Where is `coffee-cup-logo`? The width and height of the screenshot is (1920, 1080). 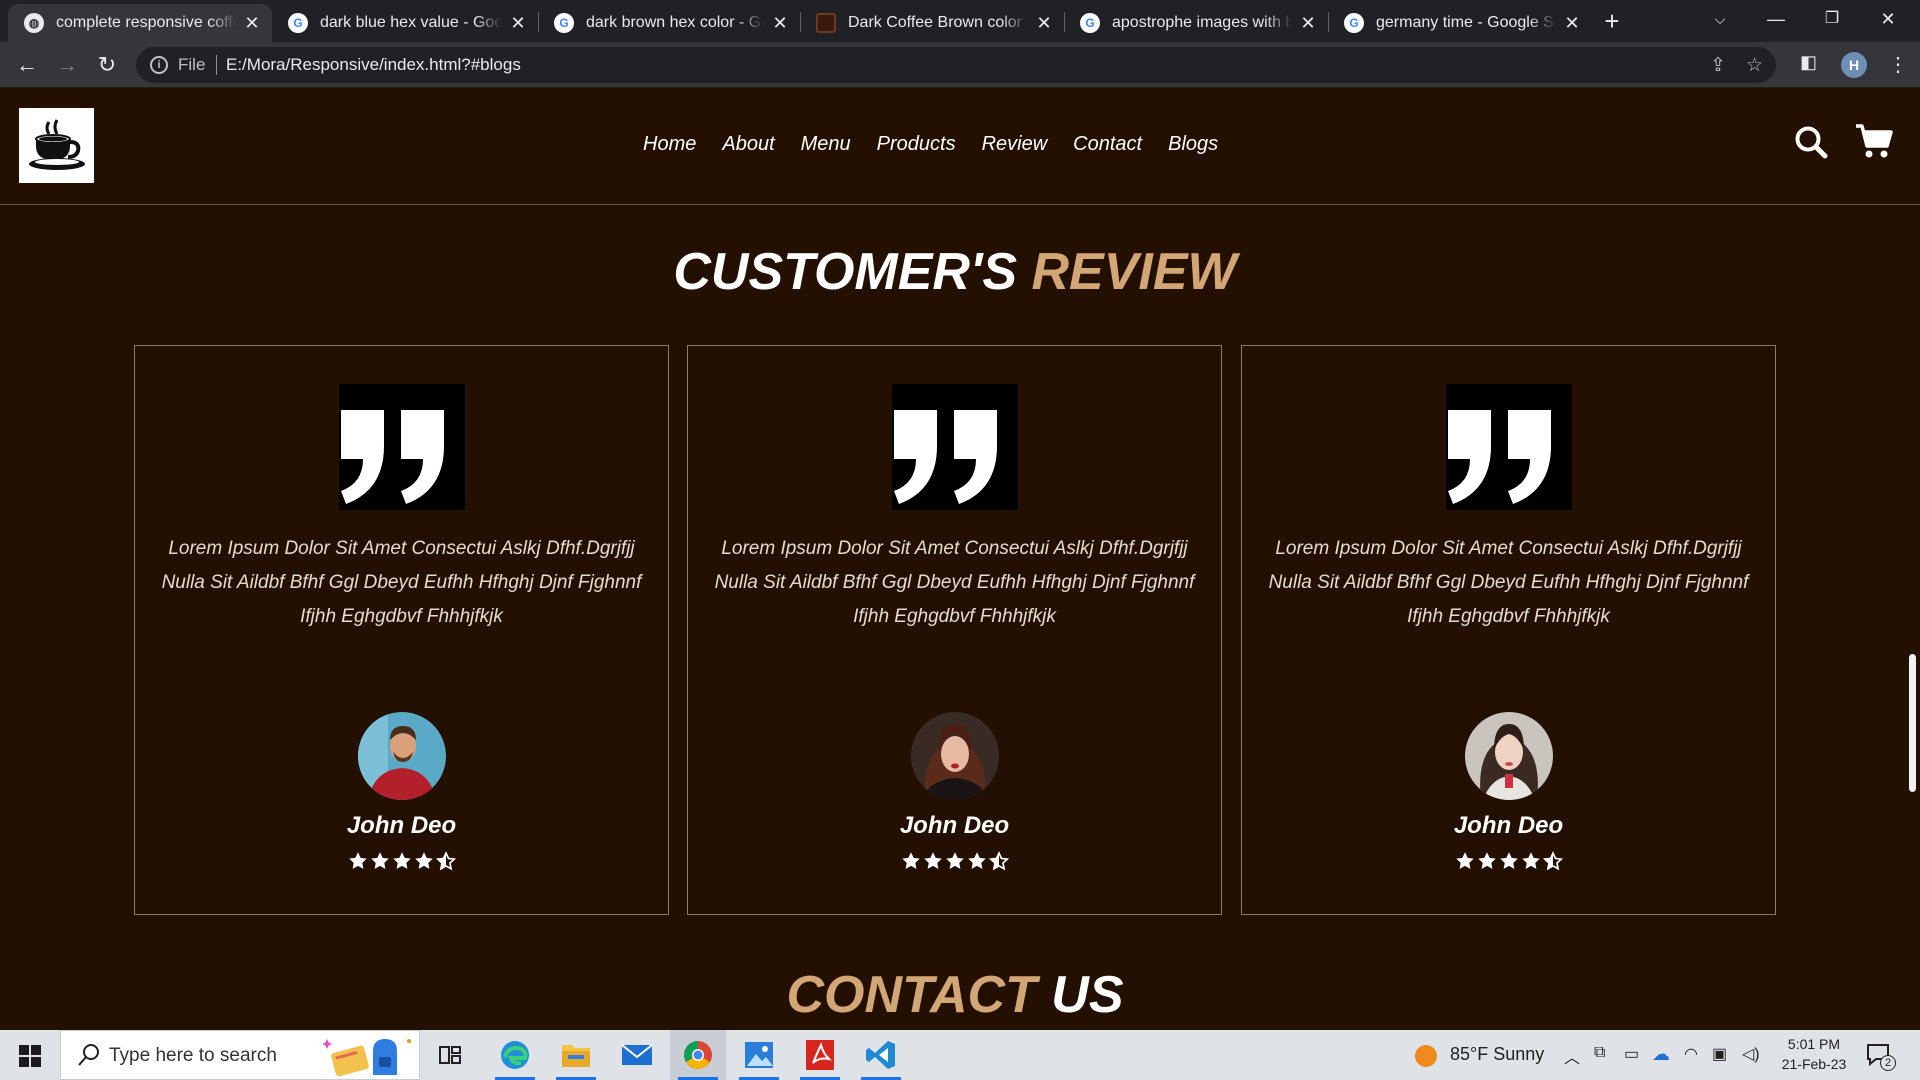
coffee-cup-logo is located at coordinates (56, 145).